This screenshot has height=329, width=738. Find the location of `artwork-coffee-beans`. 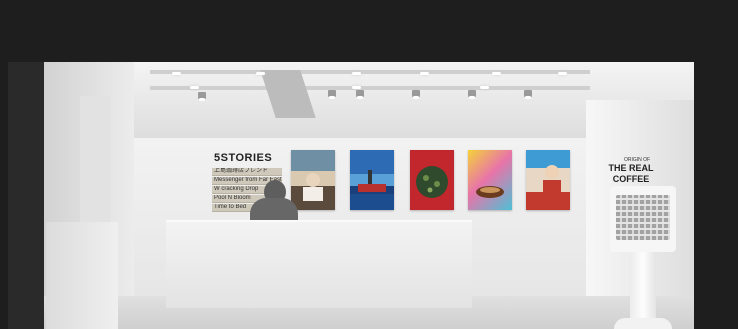

artwork-coffee-beans is located at coordinates (432, 180).